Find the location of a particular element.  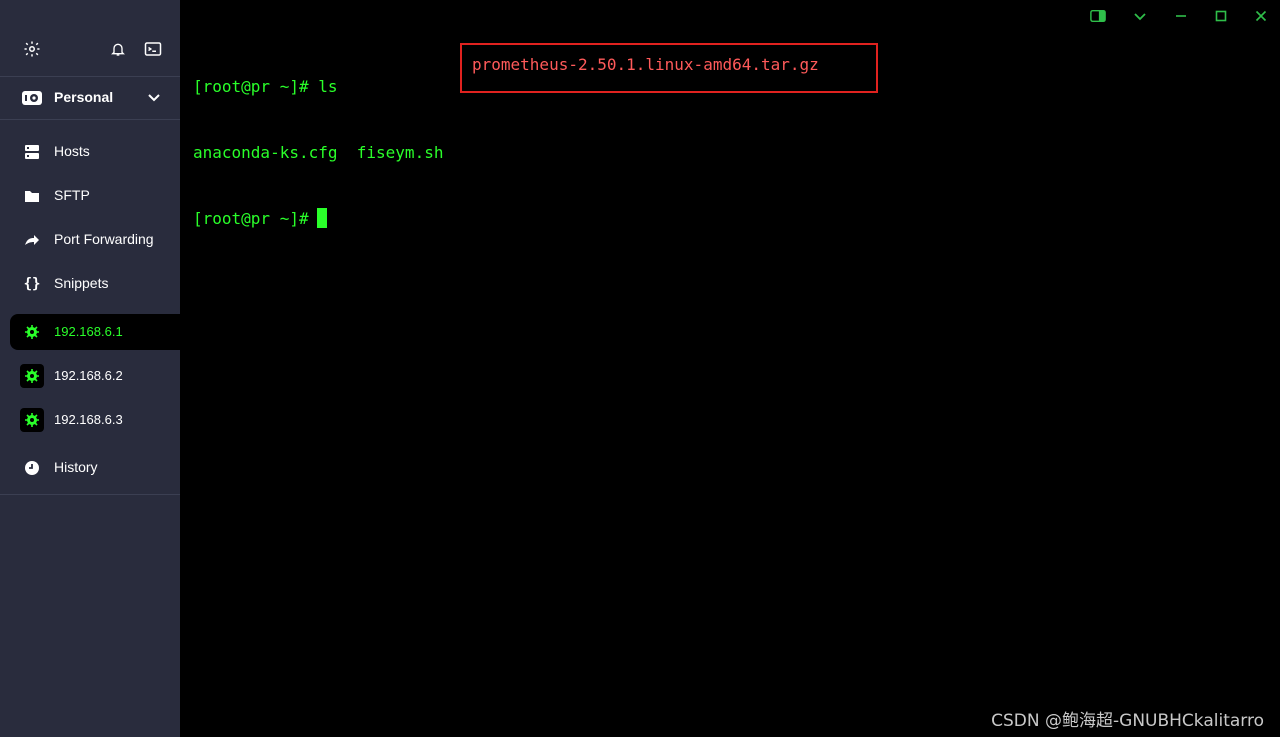

vault-selector: Personal is located at coordinates (90, 98).